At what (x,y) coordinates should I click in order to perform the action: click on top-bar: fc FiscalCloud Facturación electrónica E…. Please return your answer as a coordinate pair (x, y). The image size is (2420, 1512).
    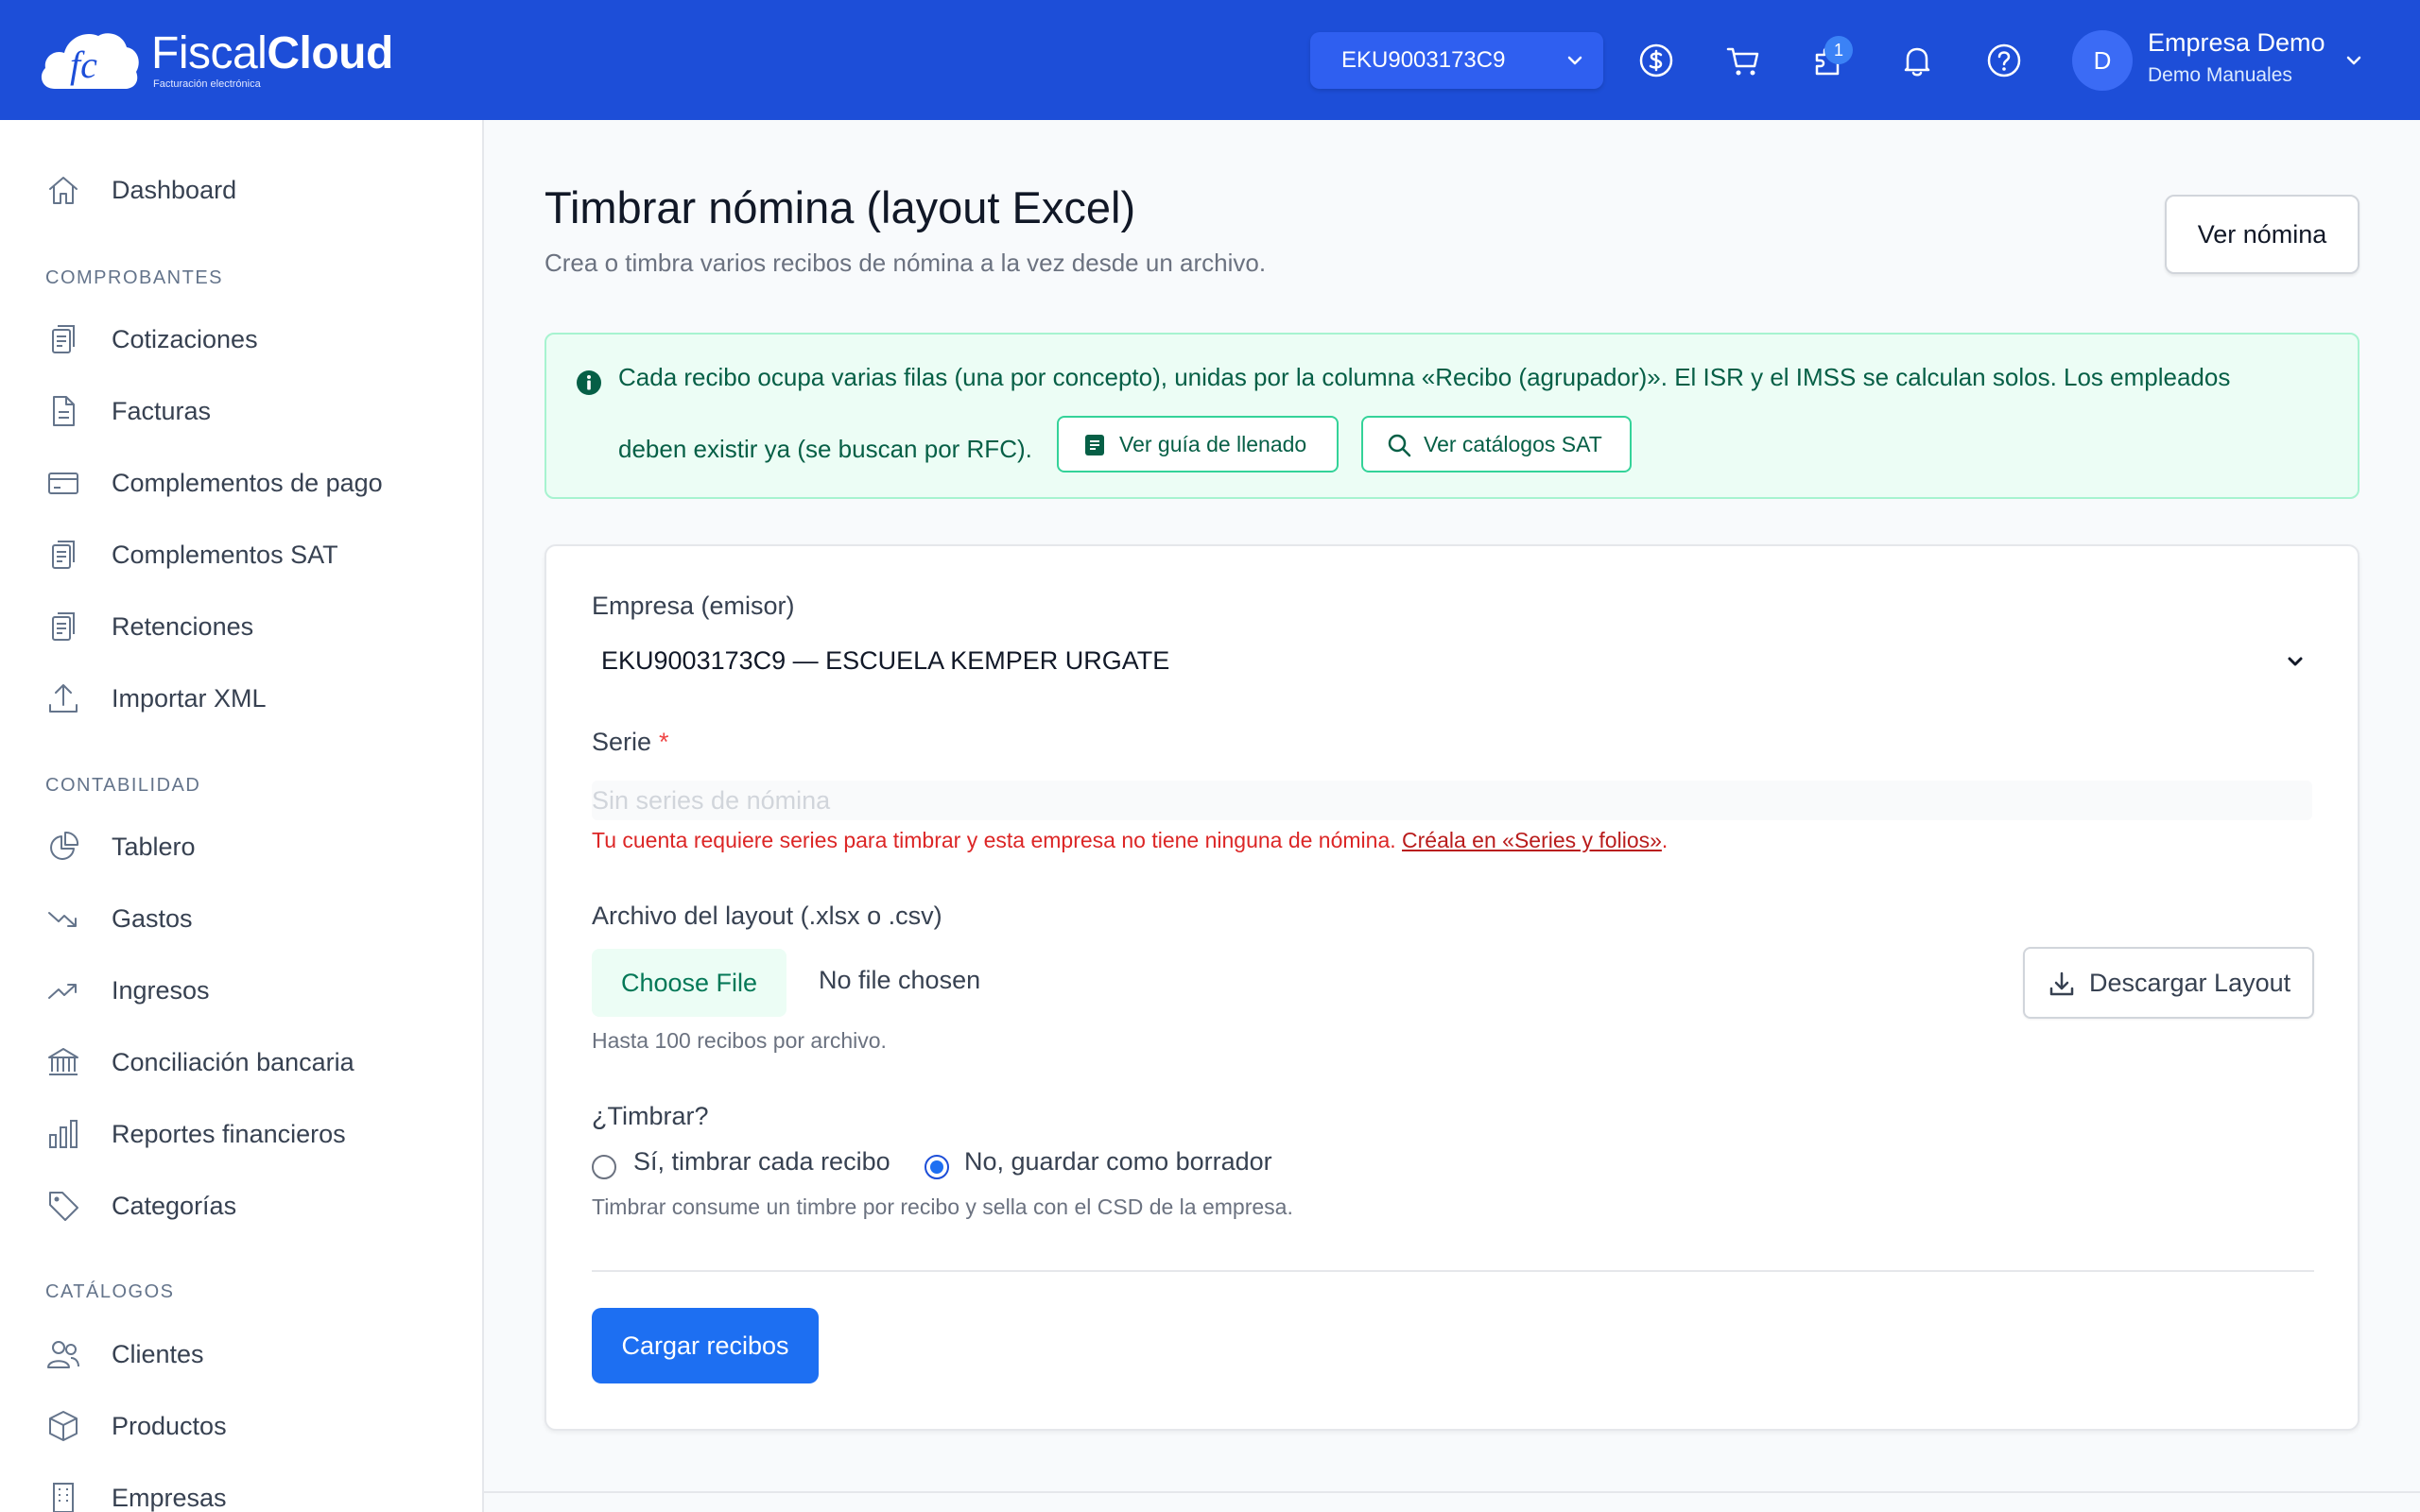
    Looking at the image, I should click on (1210, 60).